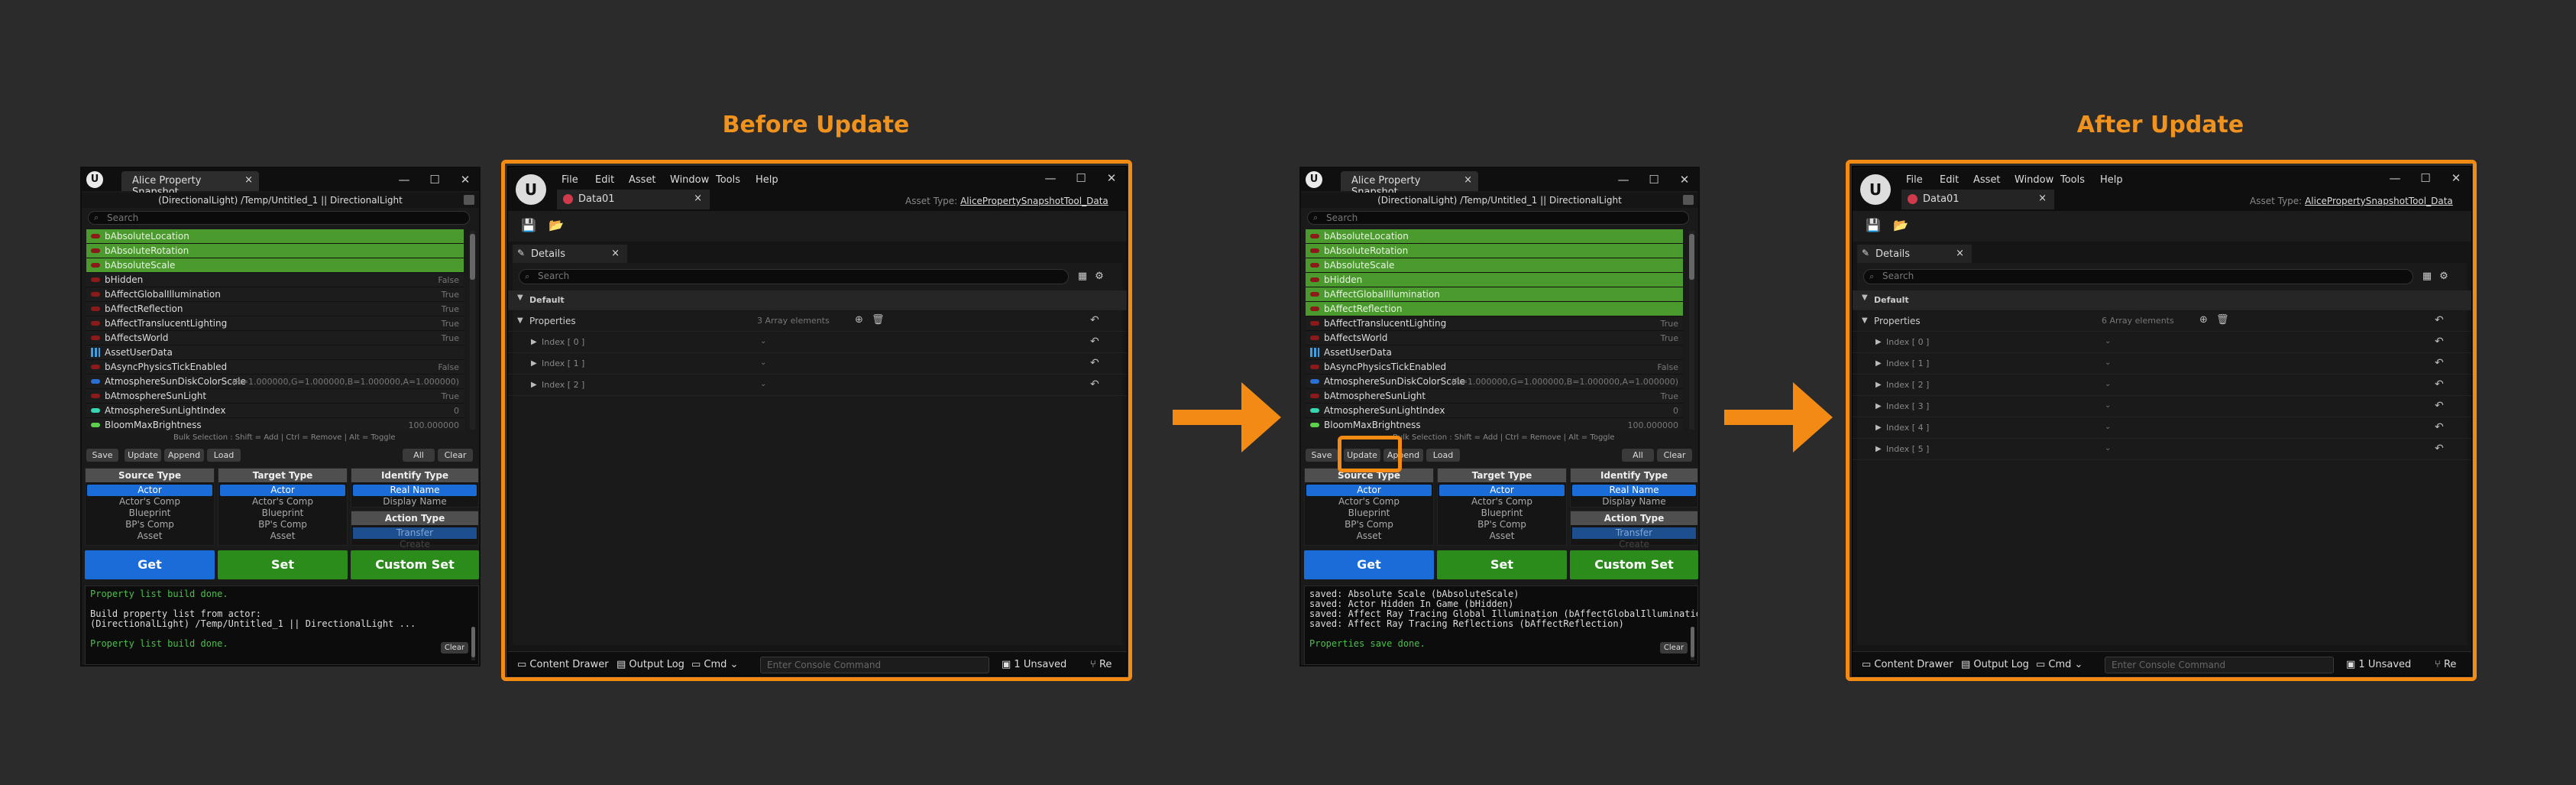 The image size is (2576, 785). I want to click on source-type-panel-option: Blueprint, so click(149, 513).